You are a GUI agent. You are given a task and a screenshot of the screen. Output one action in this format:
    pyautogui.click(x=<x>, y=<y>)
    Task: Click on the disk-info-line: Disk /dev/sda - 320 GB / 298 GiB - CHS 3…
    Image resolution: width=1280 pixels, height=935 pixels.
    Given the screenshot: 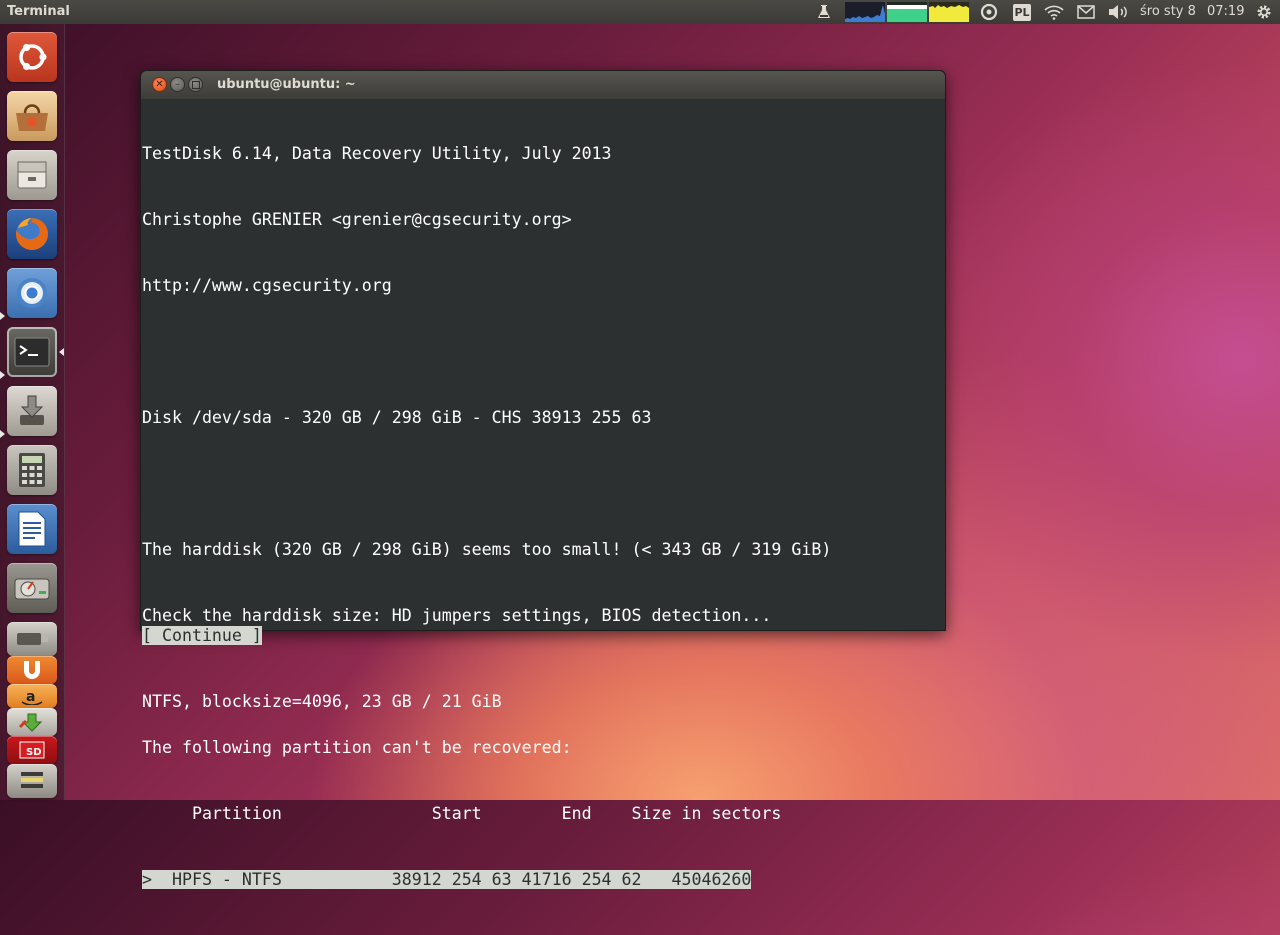 What is the action you would take?
    pyautogui.click(x=397, y=417)
    